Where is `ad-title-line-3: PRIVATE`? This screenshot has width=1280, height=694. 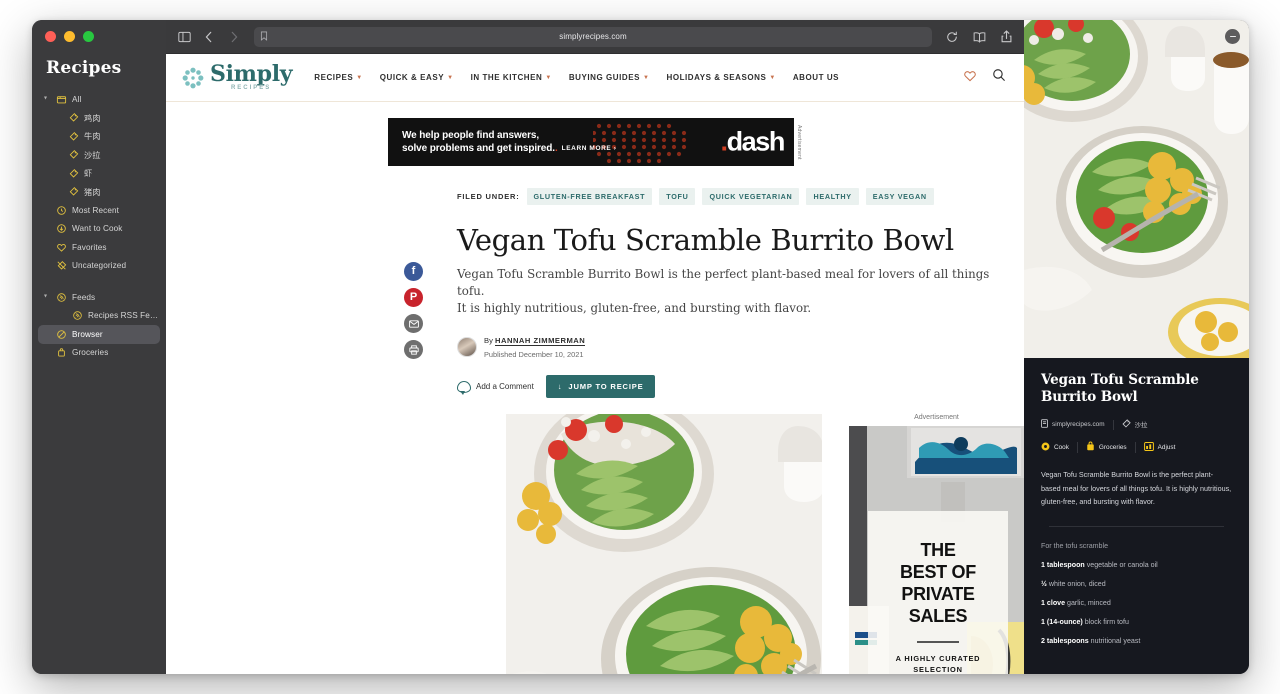
ad-title-line-3: PRIVATE is located at coordinates (938, 594).